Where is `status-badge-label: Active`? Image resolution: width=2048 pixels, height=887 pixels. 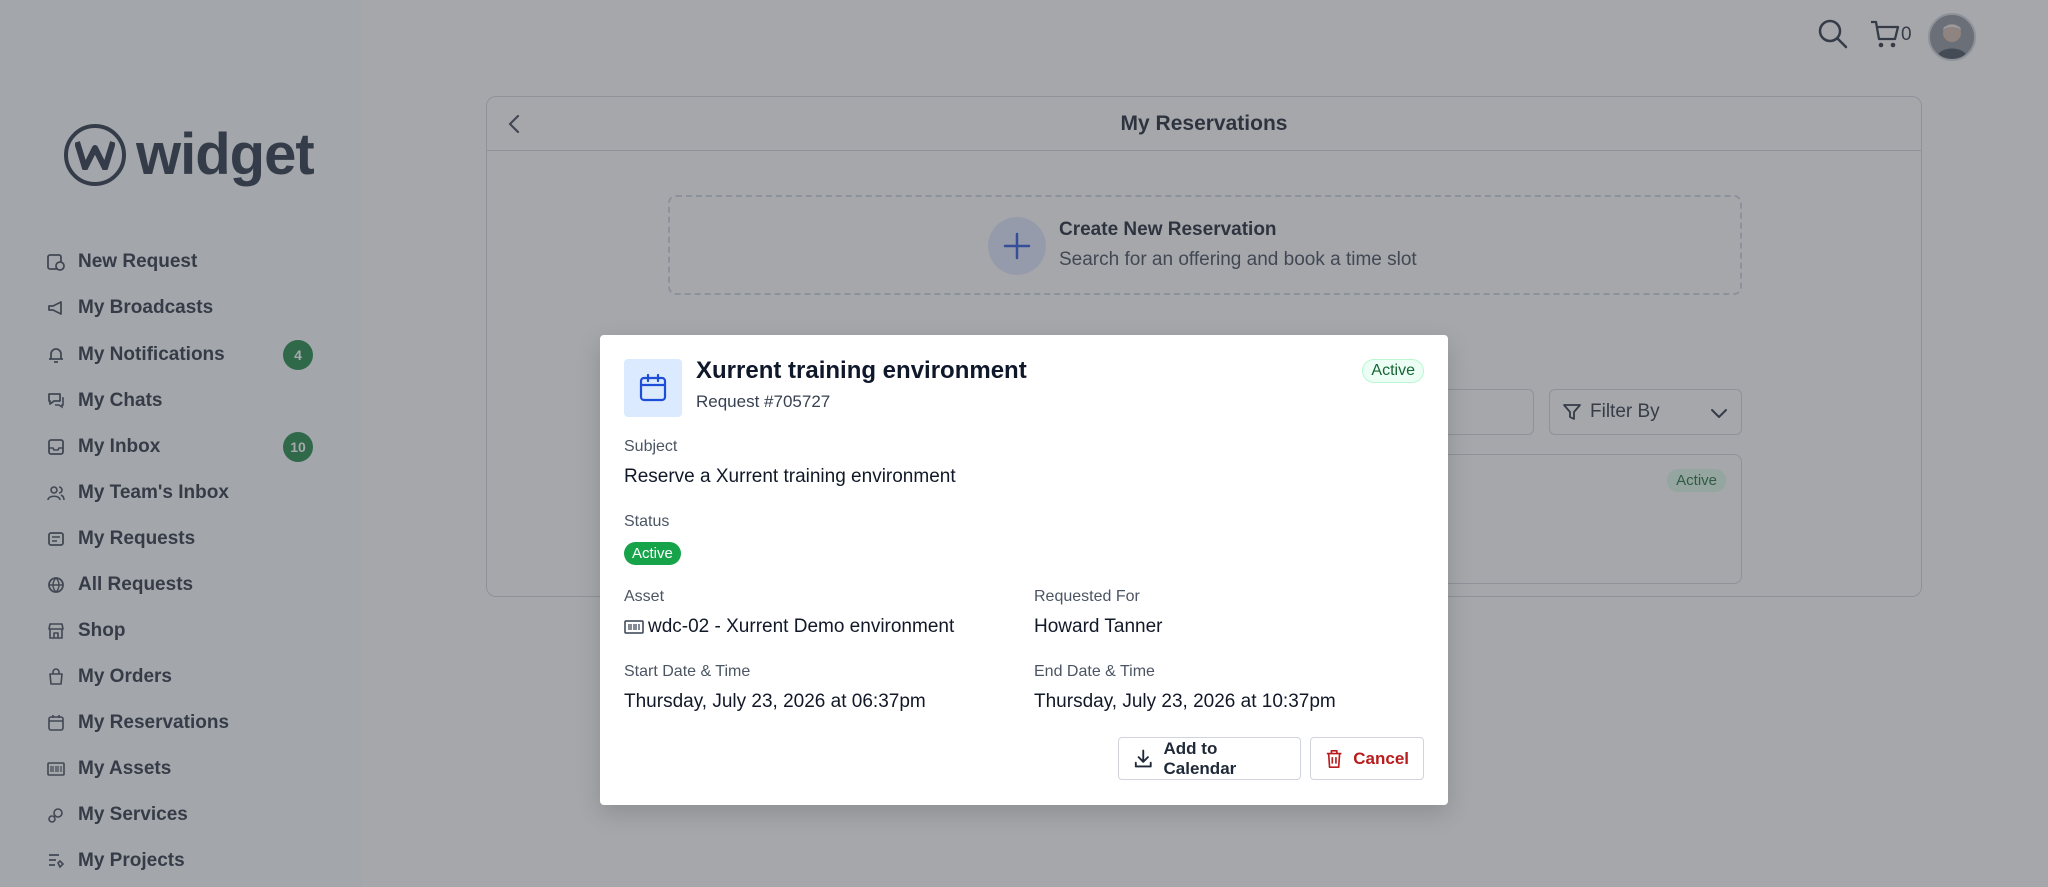 status-badge-label: Active is located at coordinates (1393, 371).